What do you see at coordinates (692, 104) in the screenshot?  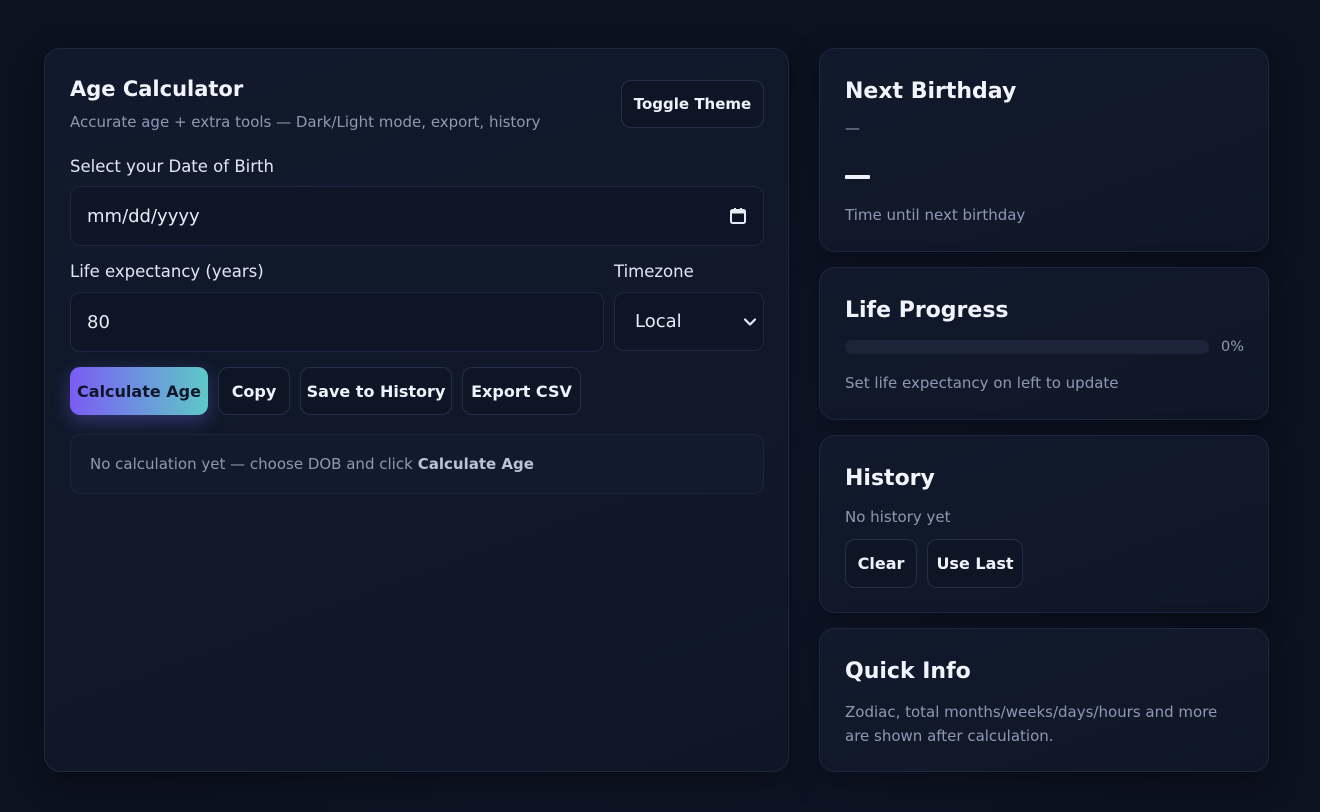 I see `toggle-theme-button: Toggle Theme` at bounding box center [692, 104].